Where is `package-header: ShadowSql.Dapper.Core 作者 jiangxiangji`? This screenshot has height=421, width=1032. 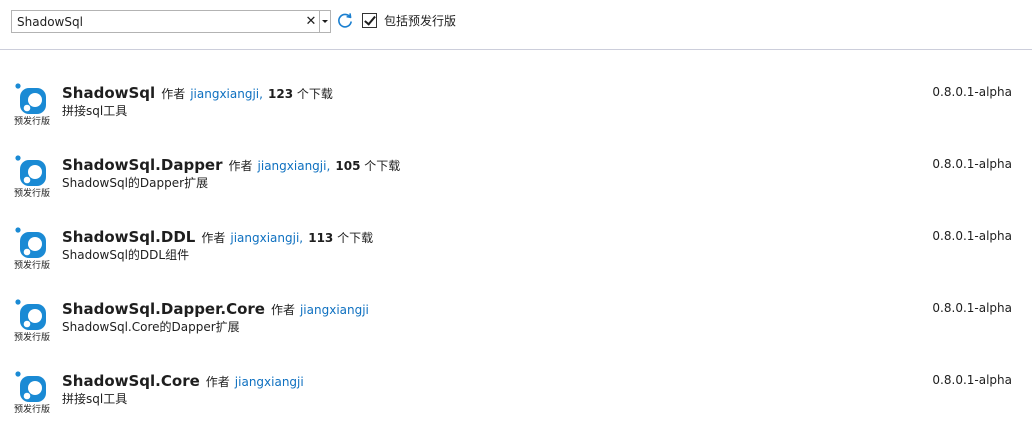 package-header: ShadowSql.Dapper.Core 作者 jiangxiangji is located at coordinates (215, 309).